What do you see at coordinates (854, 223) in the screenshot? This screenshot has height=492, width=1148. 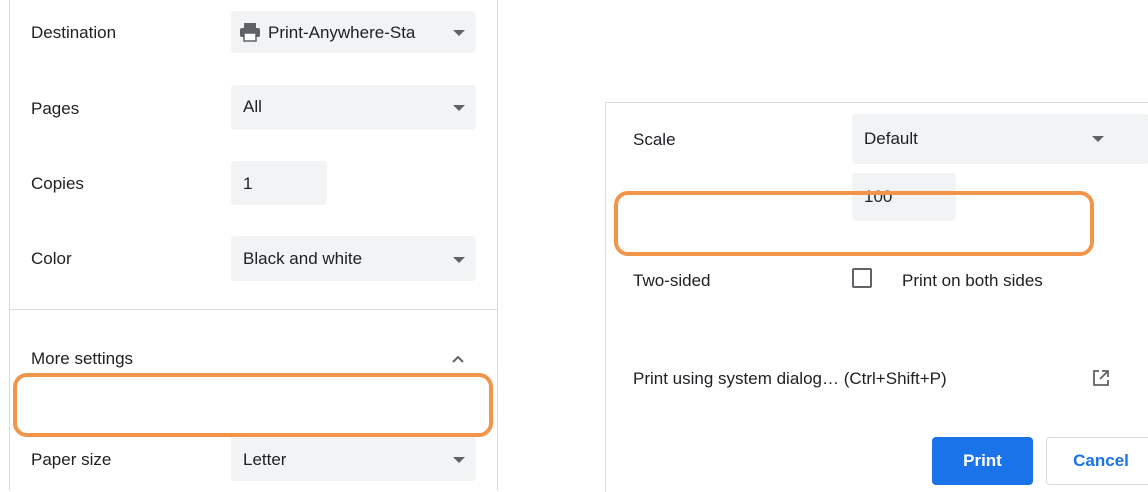 I see `highlight-box-right` at bounding box center [854, 223].